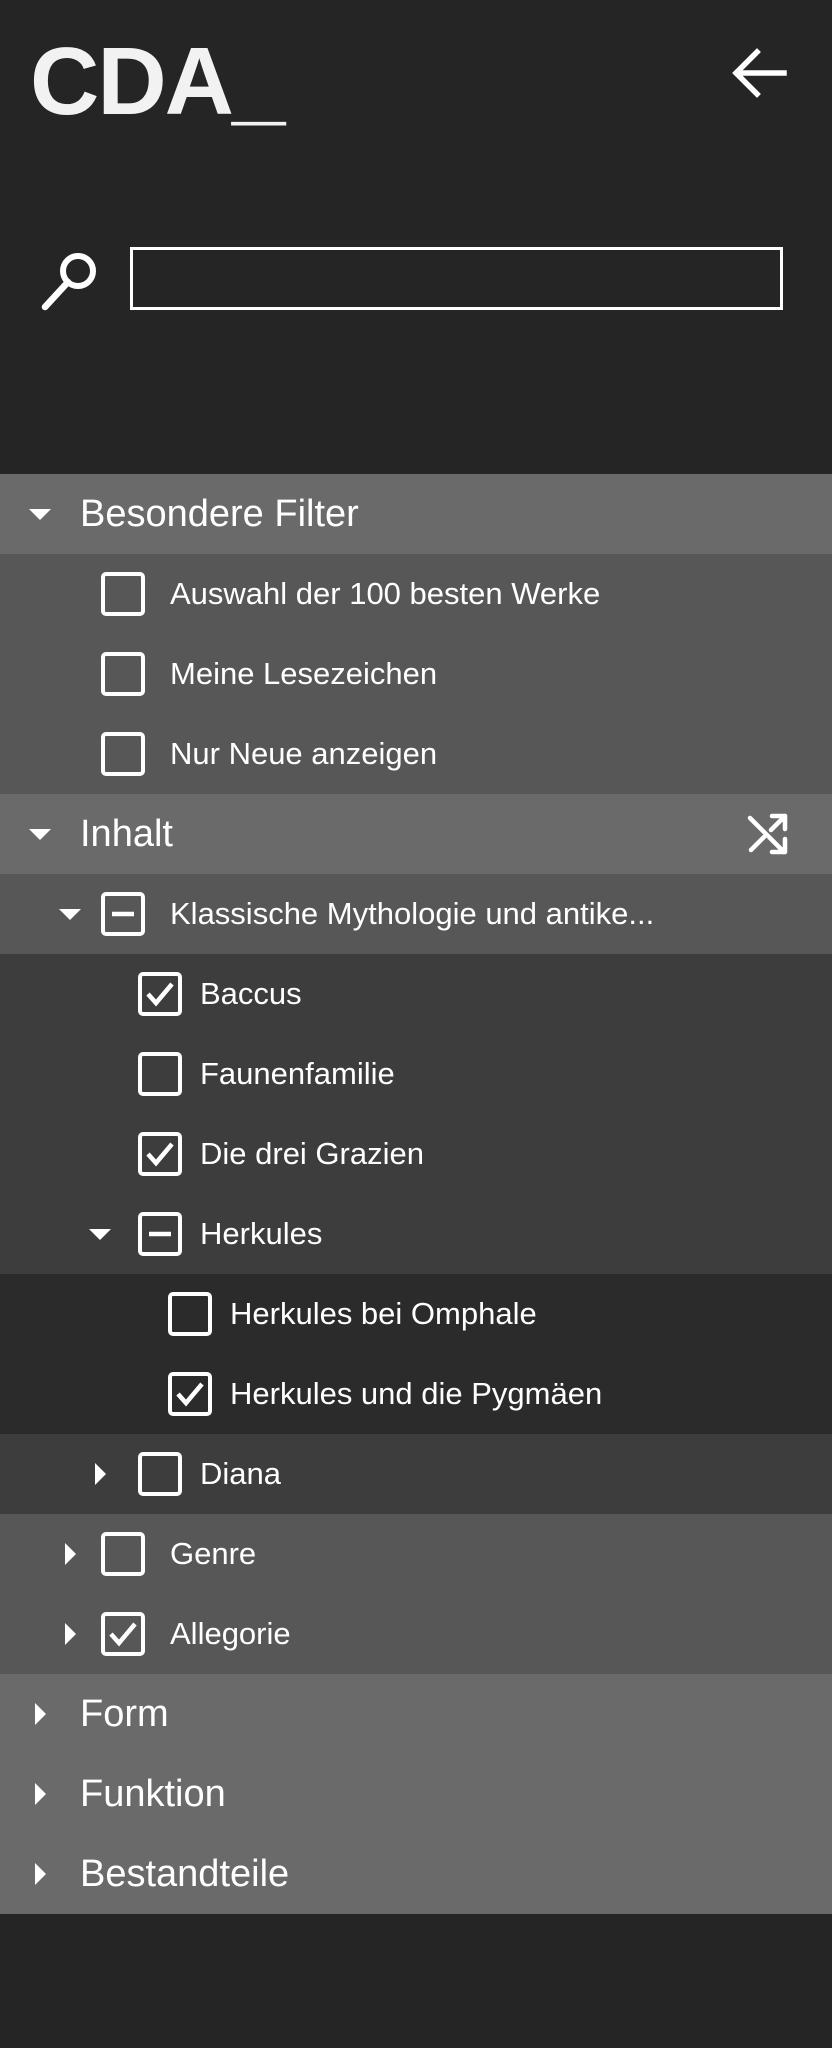  Describe the element at coordinates (416, 1474) in the screenshot. I see `tree-node-diana: Diana` at that location.